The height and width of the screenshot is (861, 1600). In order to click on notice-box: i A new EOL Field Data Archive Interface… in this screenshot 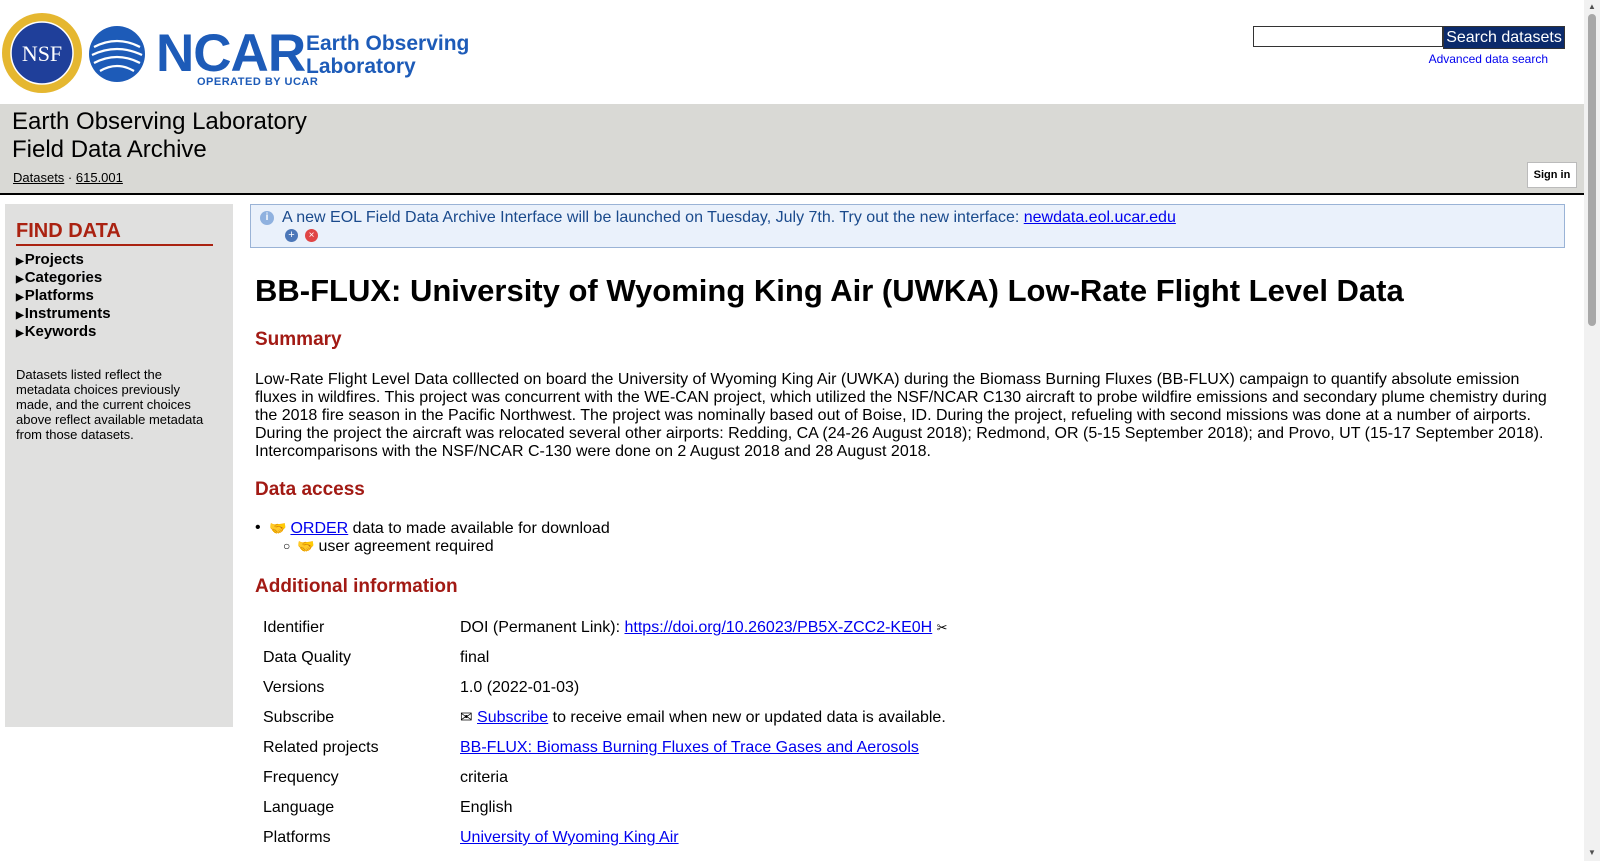, I will do `click(907, 226)`.